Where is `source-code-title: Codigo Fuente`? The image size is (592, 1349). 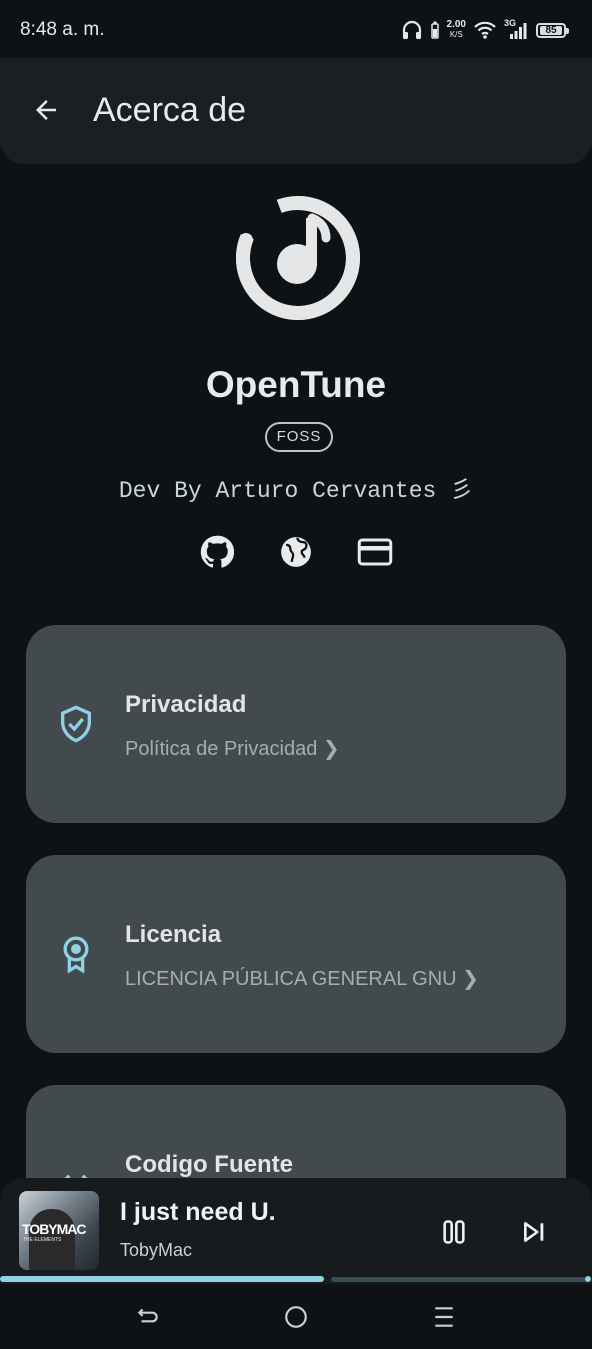 source-code-title: Codigo Fuente is located at coordinates (209, 1164).